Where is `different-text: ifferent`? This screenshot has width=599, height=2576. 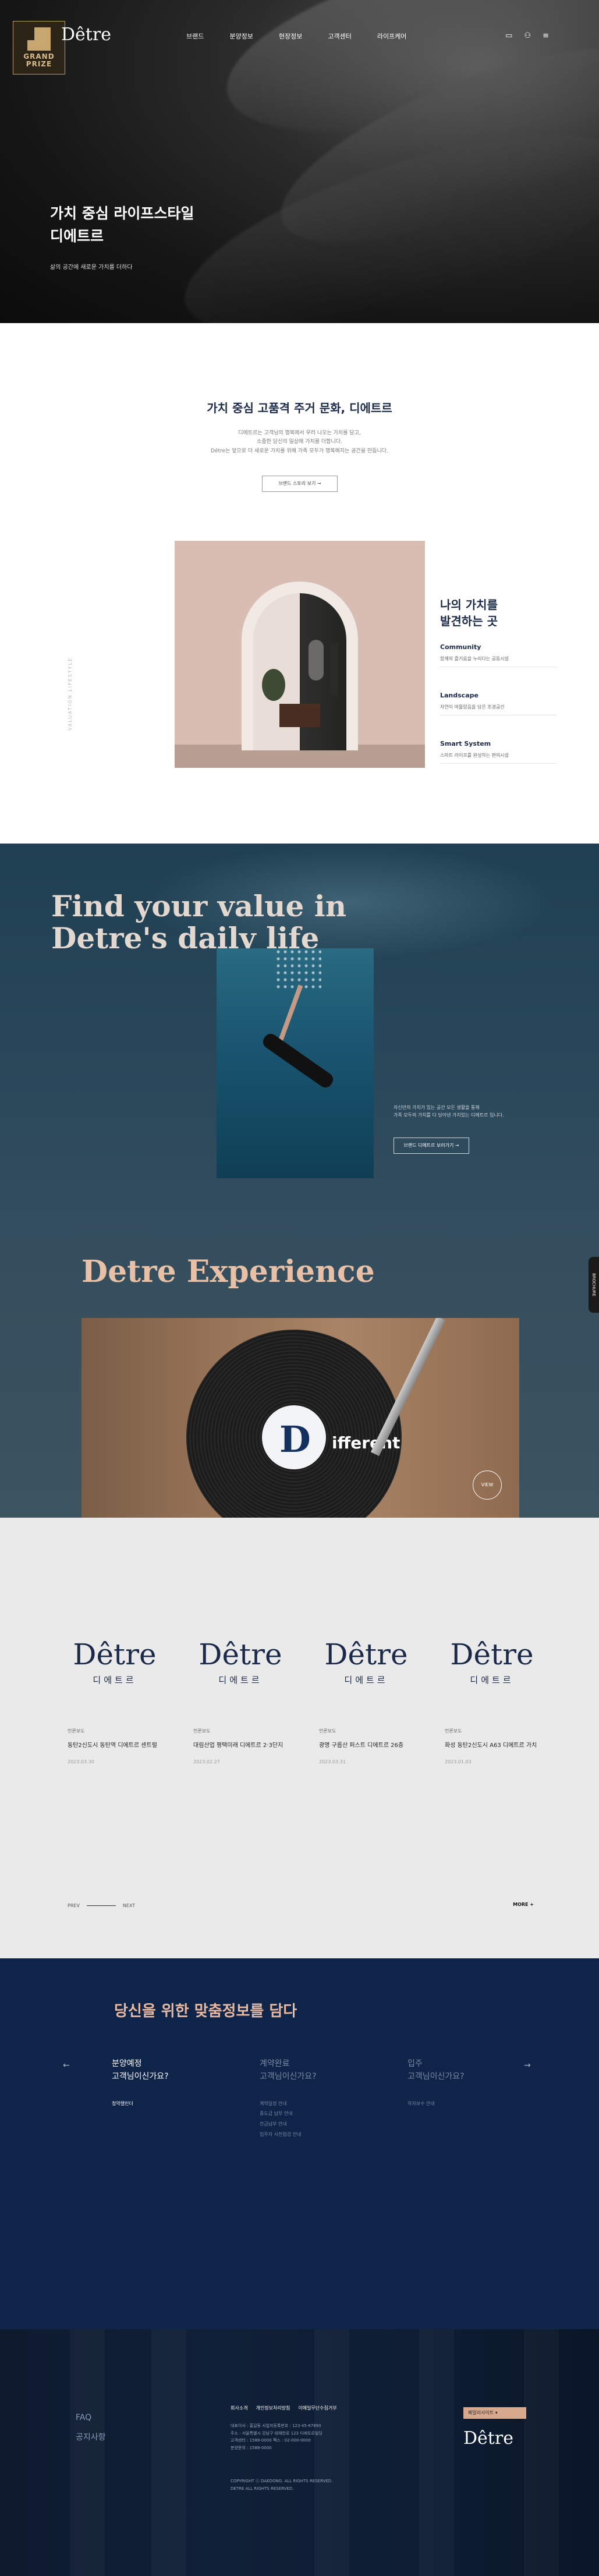 different-text: ifferent is located at coordinates (366, 1442).